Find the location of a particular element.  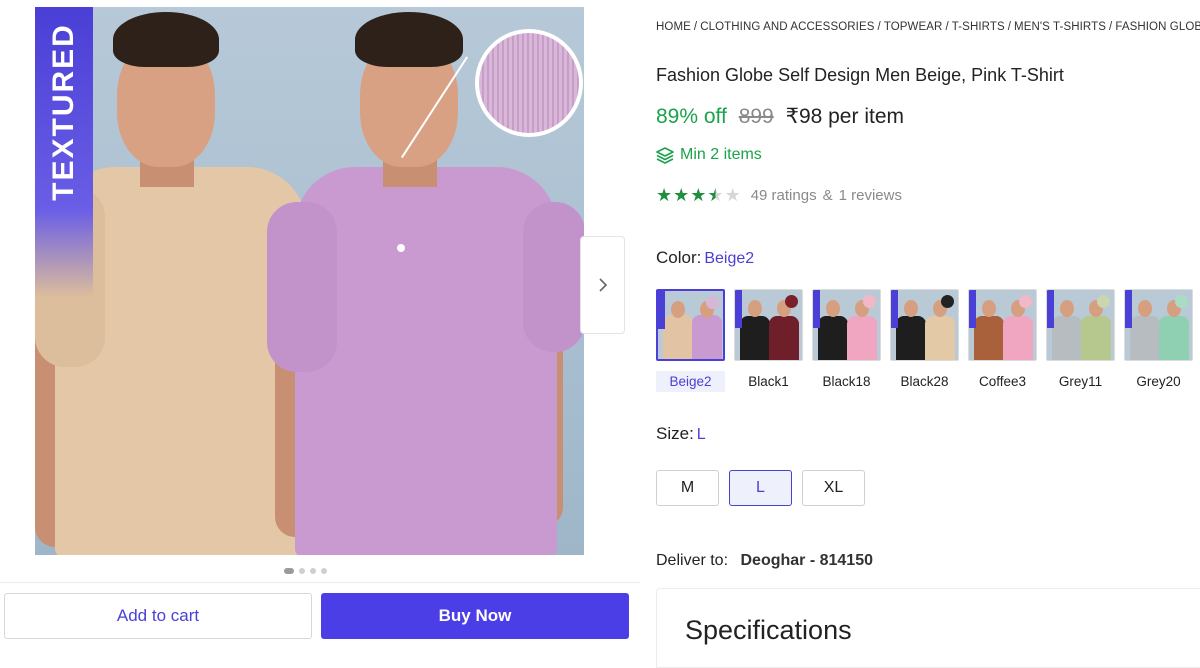

size-option-m: M is located at coordinates (687, 488).